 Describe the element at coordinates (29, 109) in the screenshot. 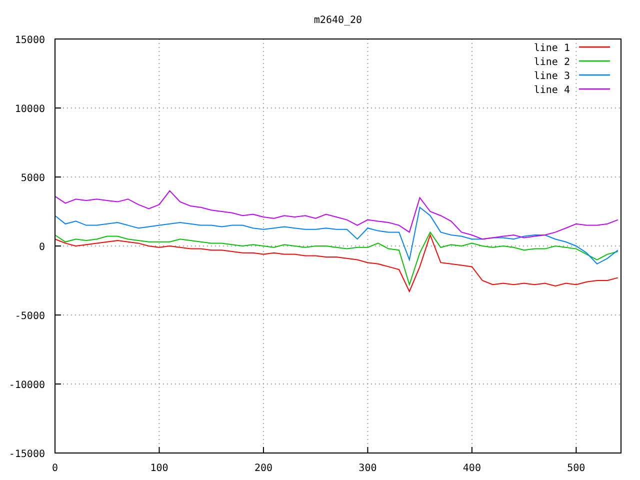

I see `tick-label: 10000` at that location.